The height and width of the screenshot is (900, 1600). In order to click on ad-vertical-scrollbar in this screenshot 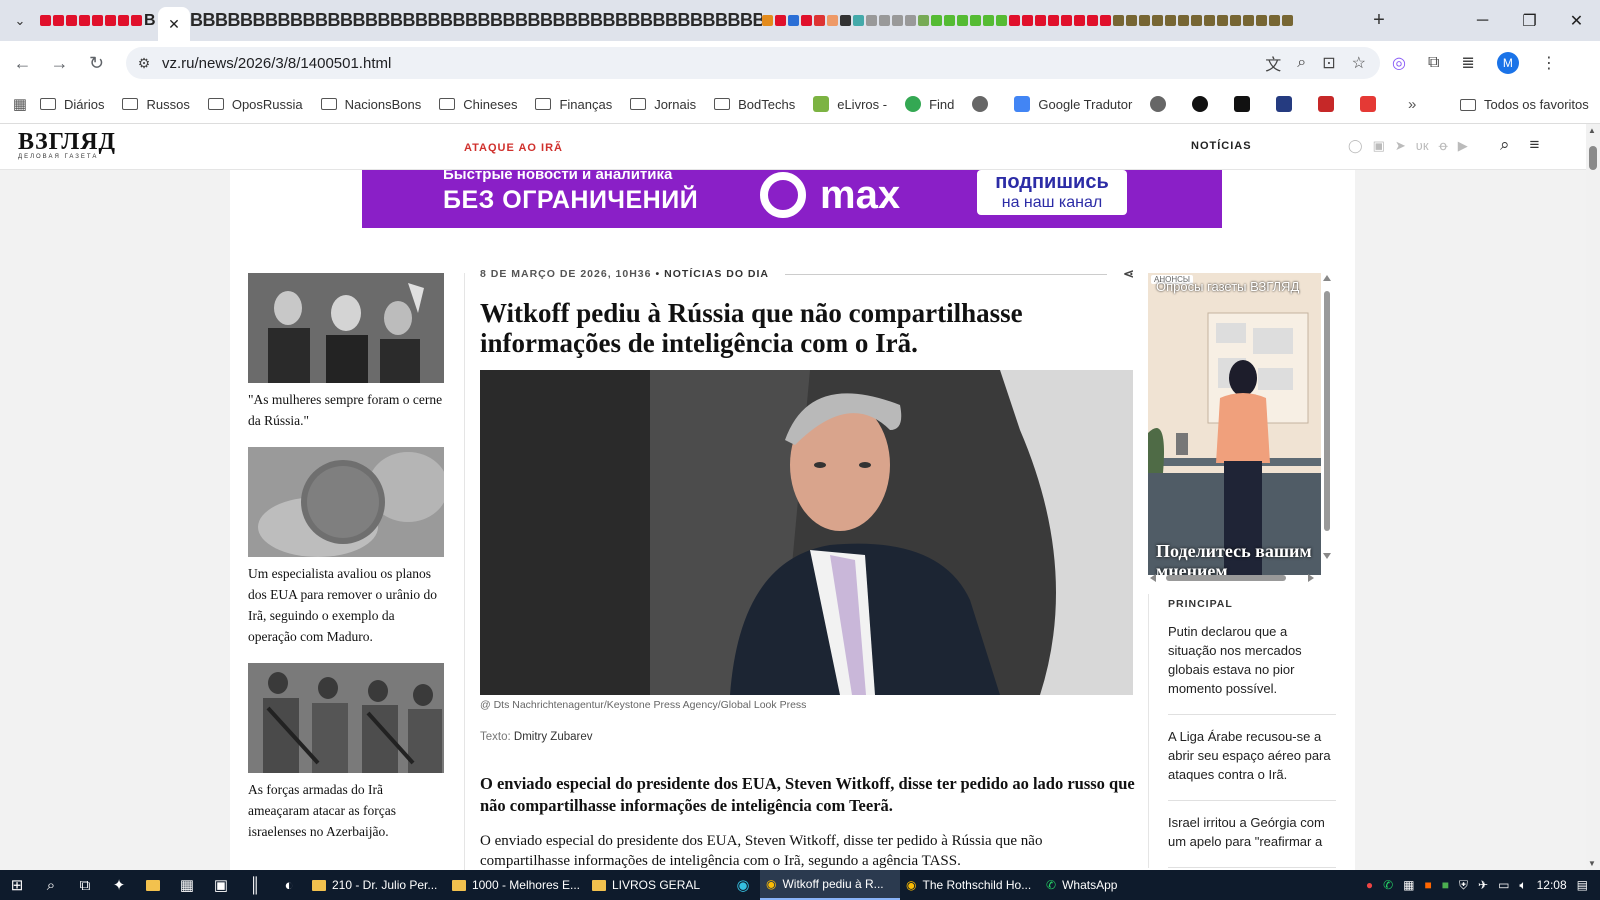, I will do `click(1327, 418)`.